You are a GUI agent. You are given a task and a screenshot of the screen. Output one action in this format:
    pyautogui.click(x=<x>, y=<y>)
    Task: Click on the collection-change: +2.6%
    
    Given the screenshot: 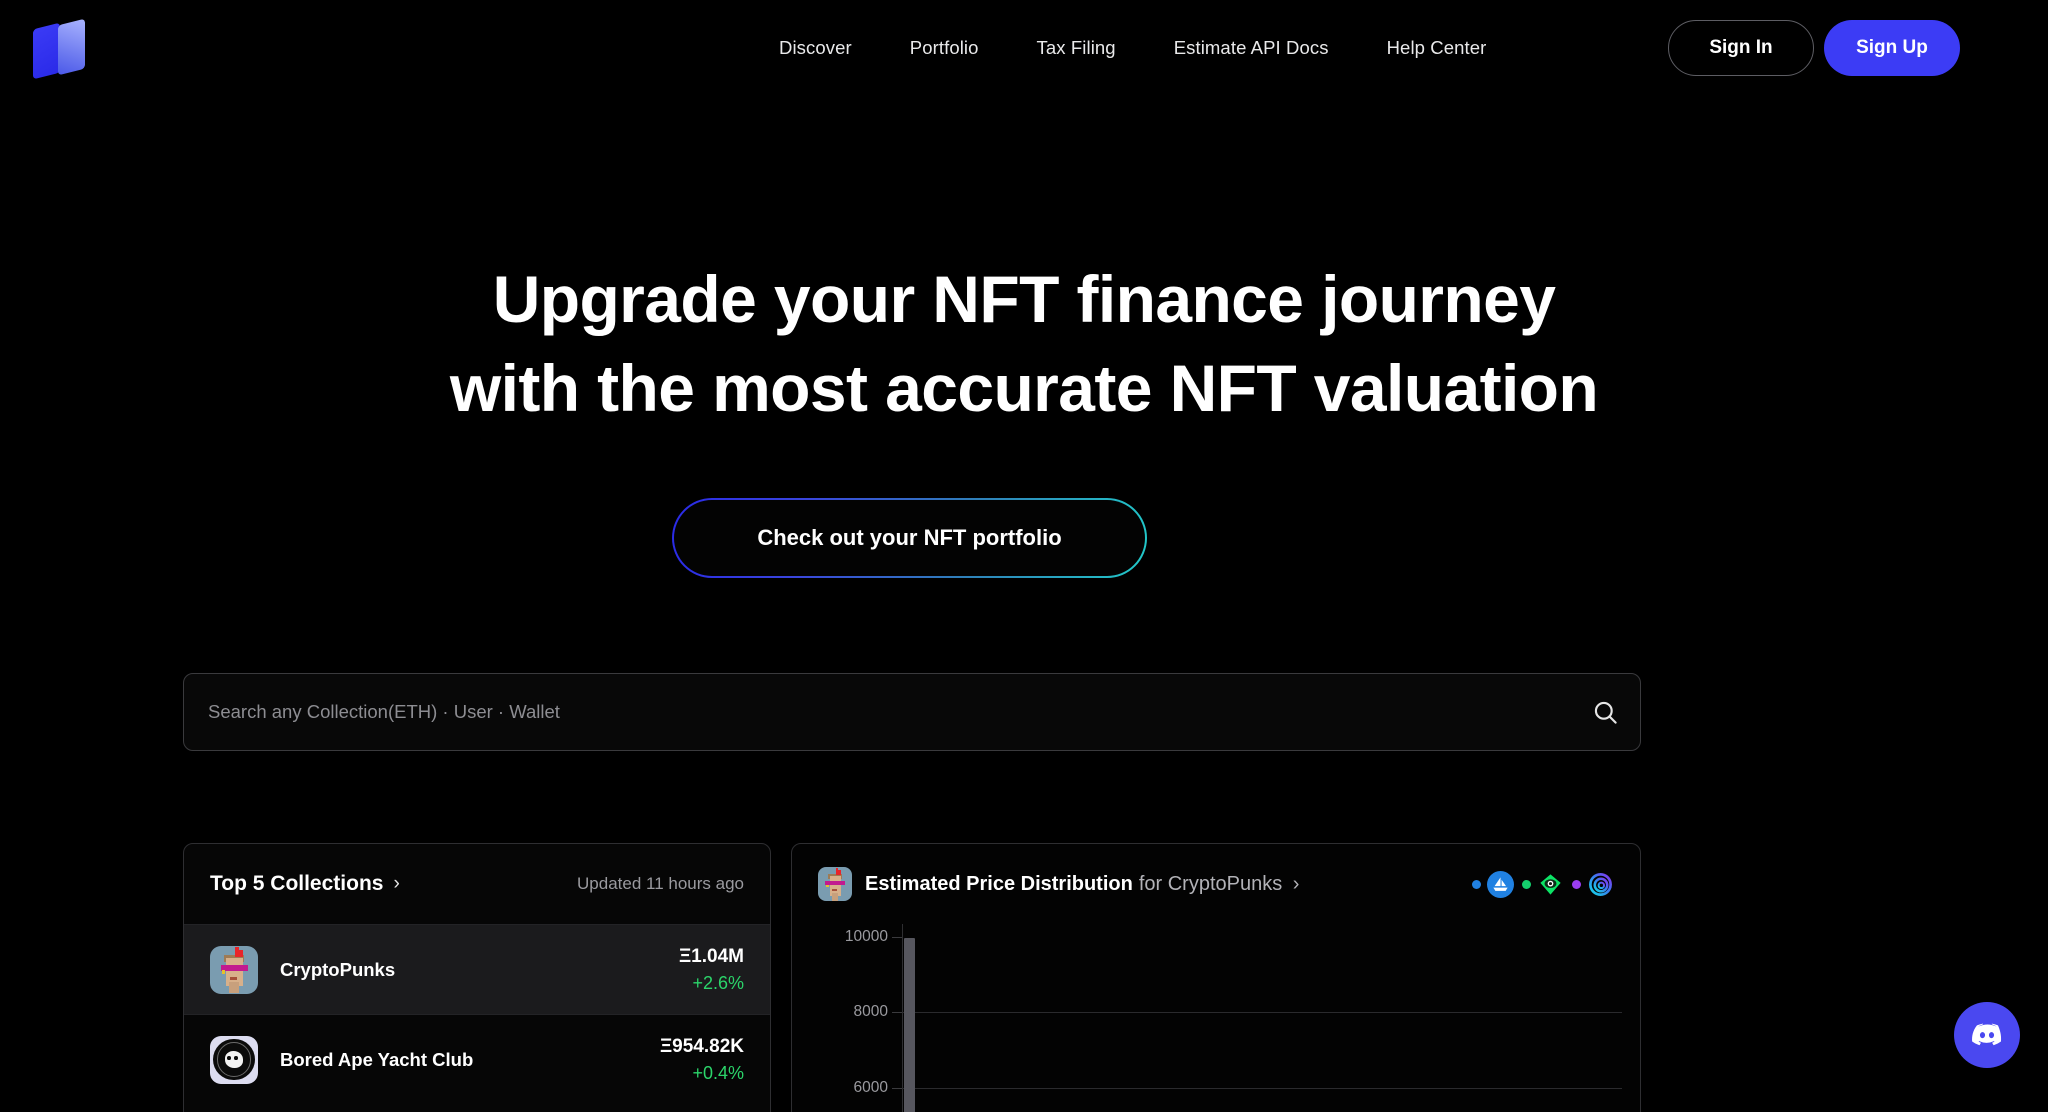 What is the action you would take?
    pyautogui.click(x=718, y=982)
    